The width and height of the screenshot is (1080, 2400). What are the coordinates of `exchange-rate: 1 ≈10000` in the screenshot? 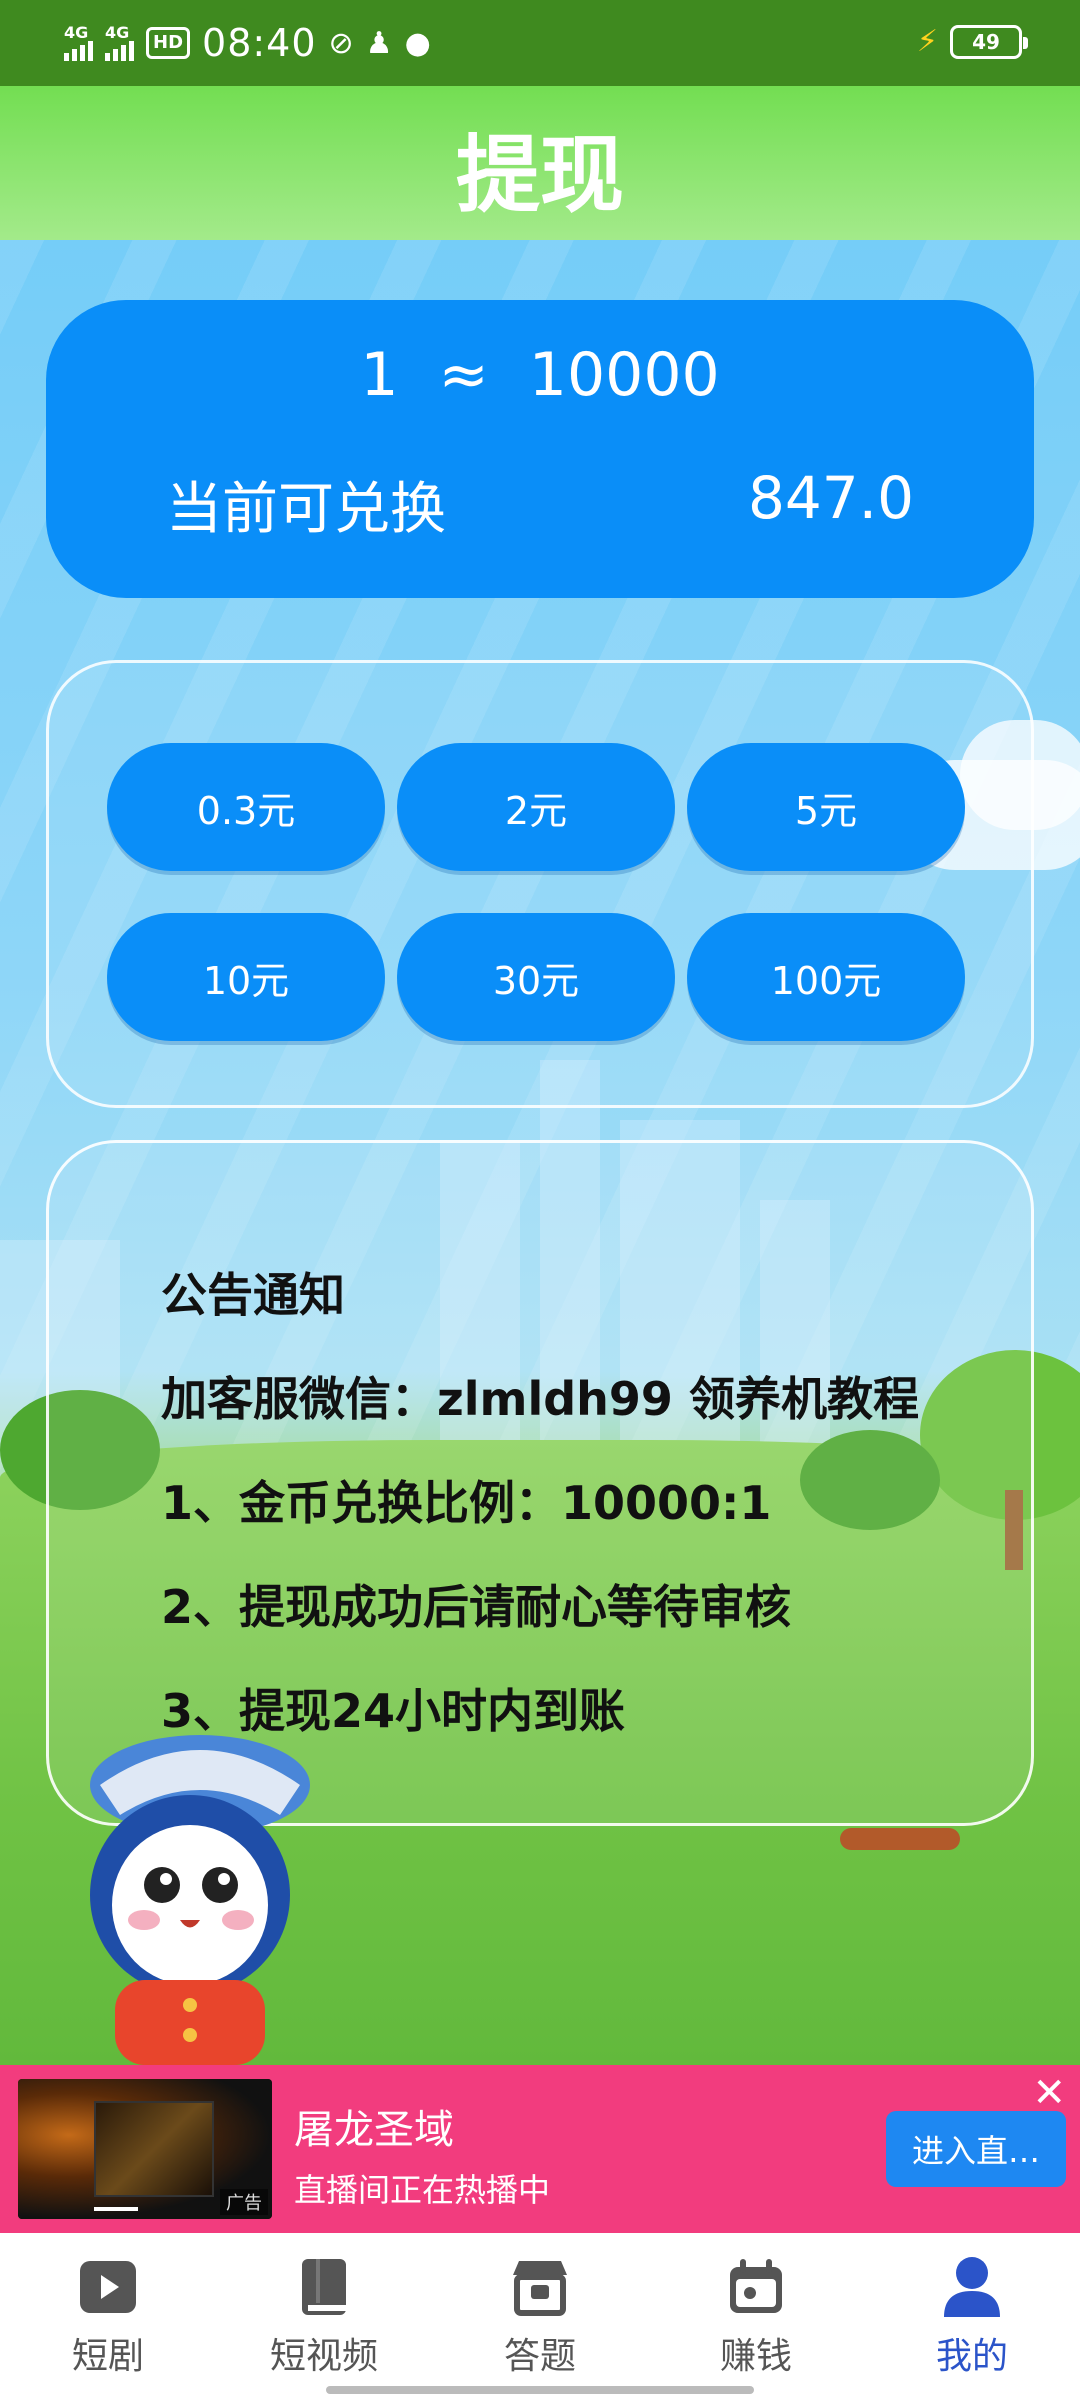 It's located at (540, 375).